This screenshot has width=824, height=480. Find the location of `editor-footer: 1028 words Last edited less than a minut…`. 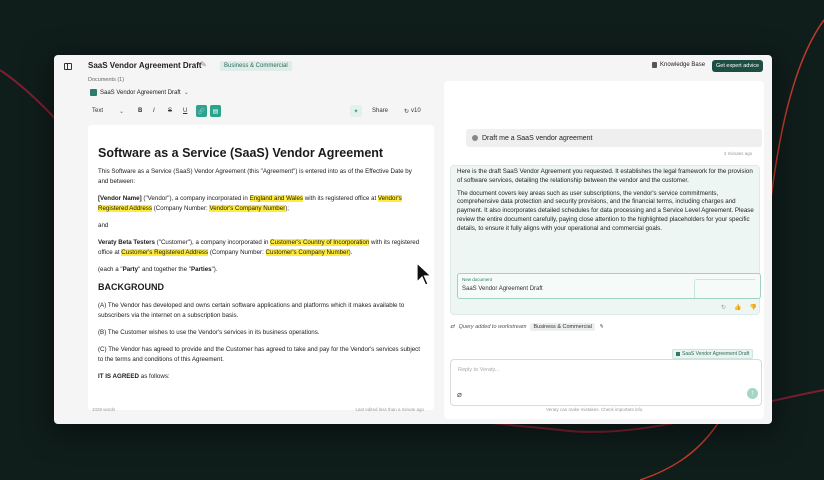

editor-footer: 1028 words Last edited less than a minut… is located at coordinates (258, 409).